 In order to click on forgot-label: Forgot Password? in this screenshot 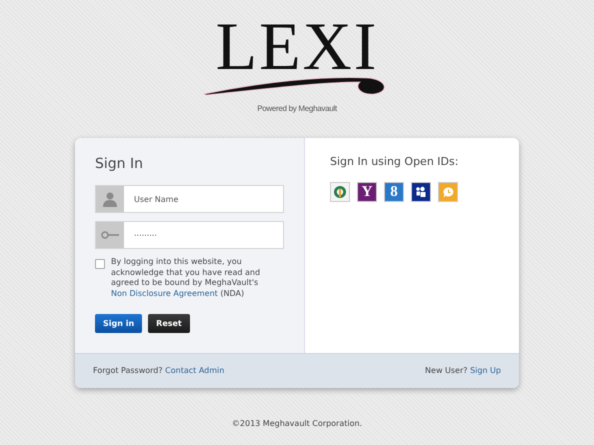, I will do `click(128, 370)`.